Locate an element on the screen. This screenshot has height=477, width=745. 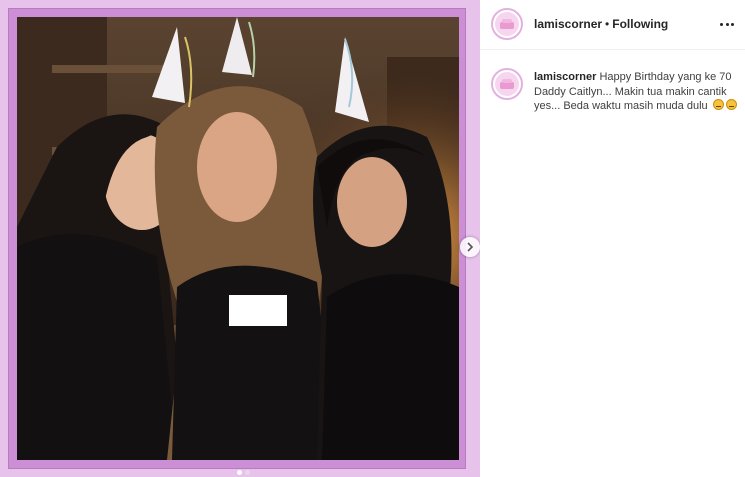
more-options-icon is located at coordinates (727, 24).